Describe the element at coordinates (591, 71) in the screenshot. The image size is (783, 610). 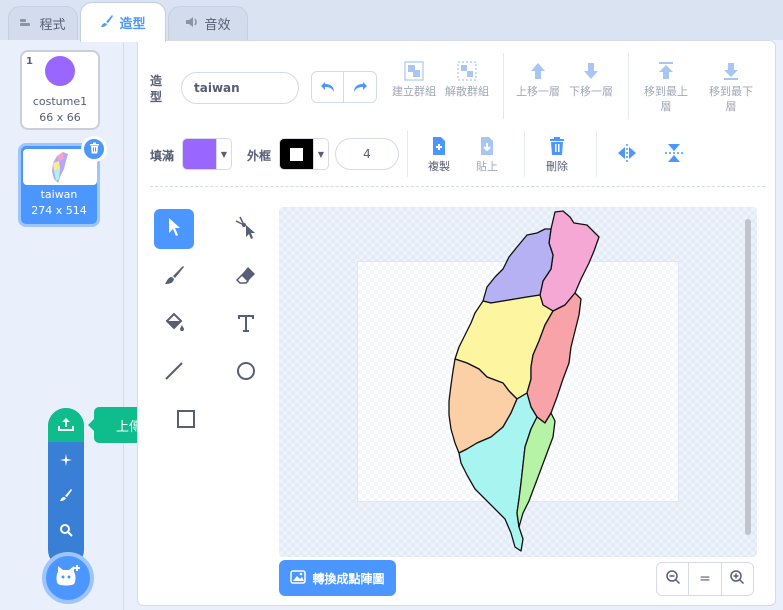
I see `arrow-down-icon` at that location.